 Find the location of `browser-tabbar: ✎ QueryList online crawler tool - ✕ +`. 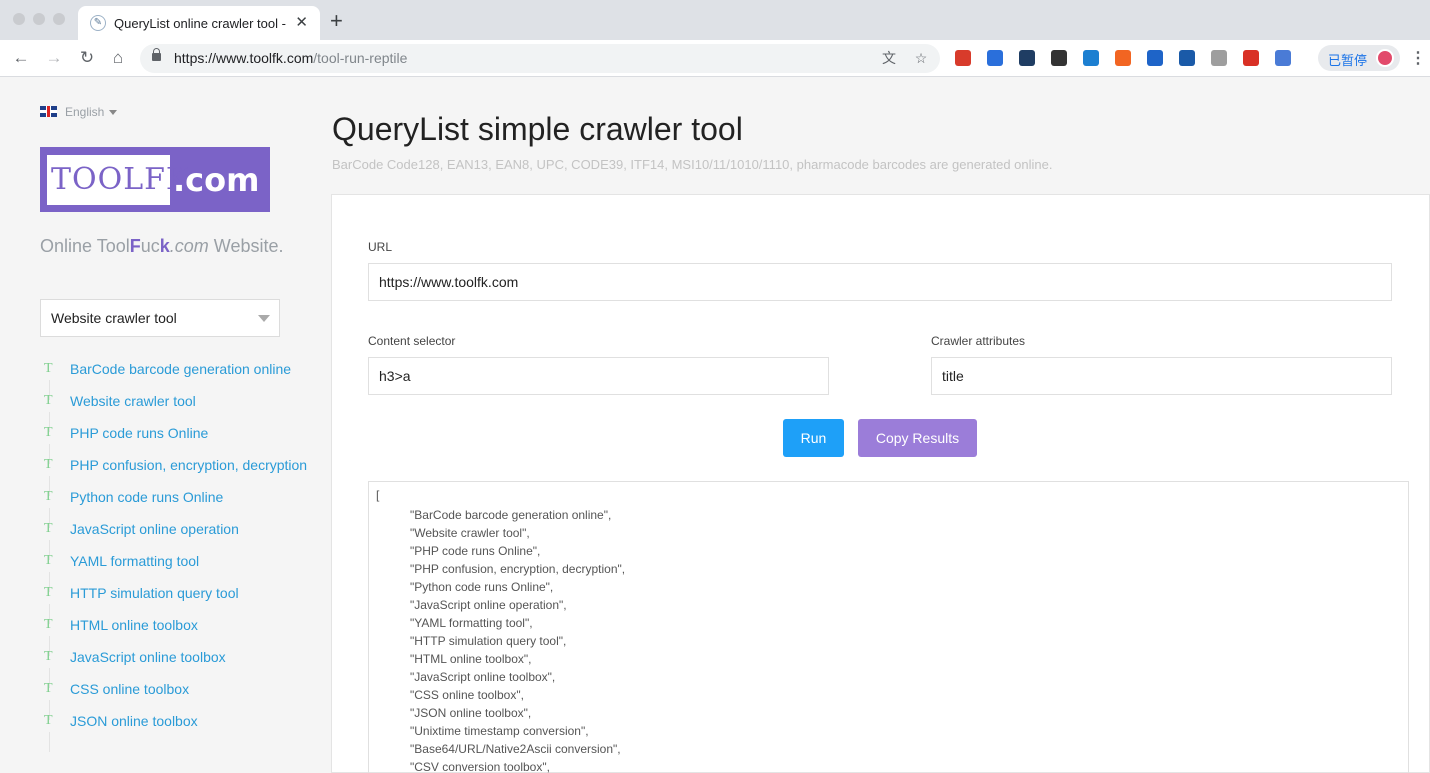

browser-tabbar: ✎ QueryList online crawler tool - ✕ + is located at coordinates (715, 20).